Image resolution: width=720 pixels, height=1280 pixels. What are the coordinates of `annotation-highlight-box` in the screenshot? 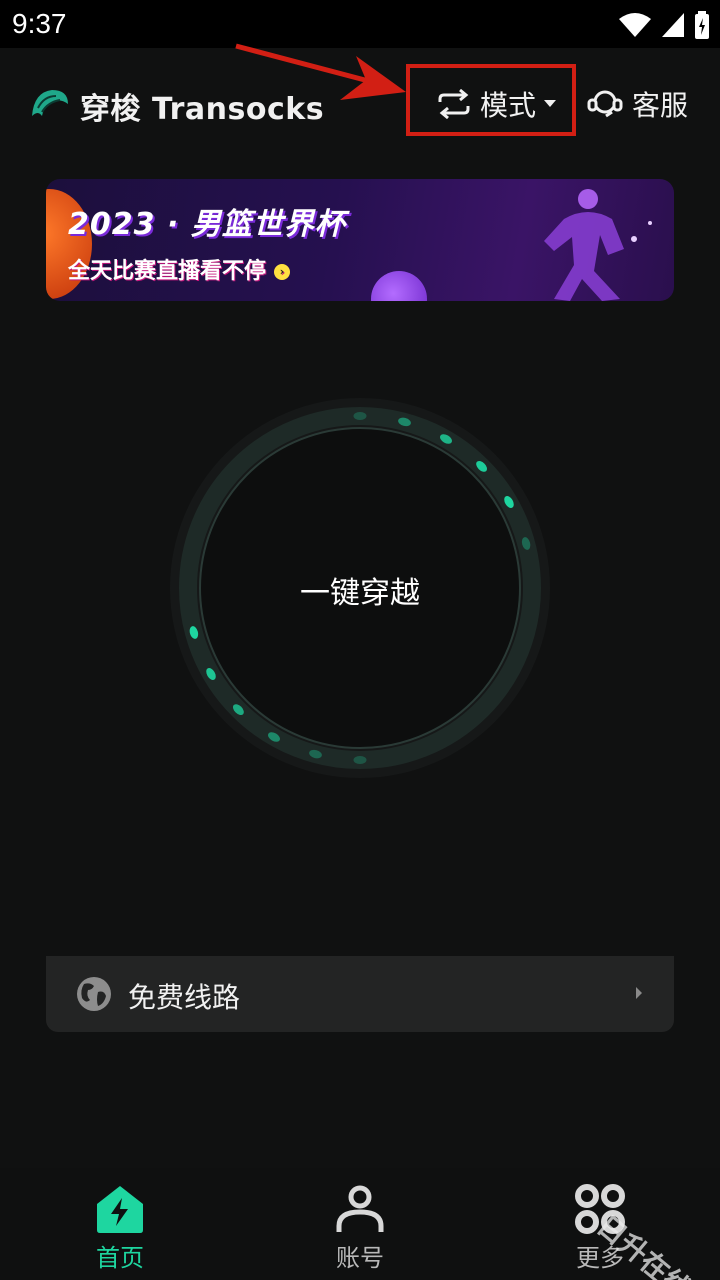 It's located at (491, 100).